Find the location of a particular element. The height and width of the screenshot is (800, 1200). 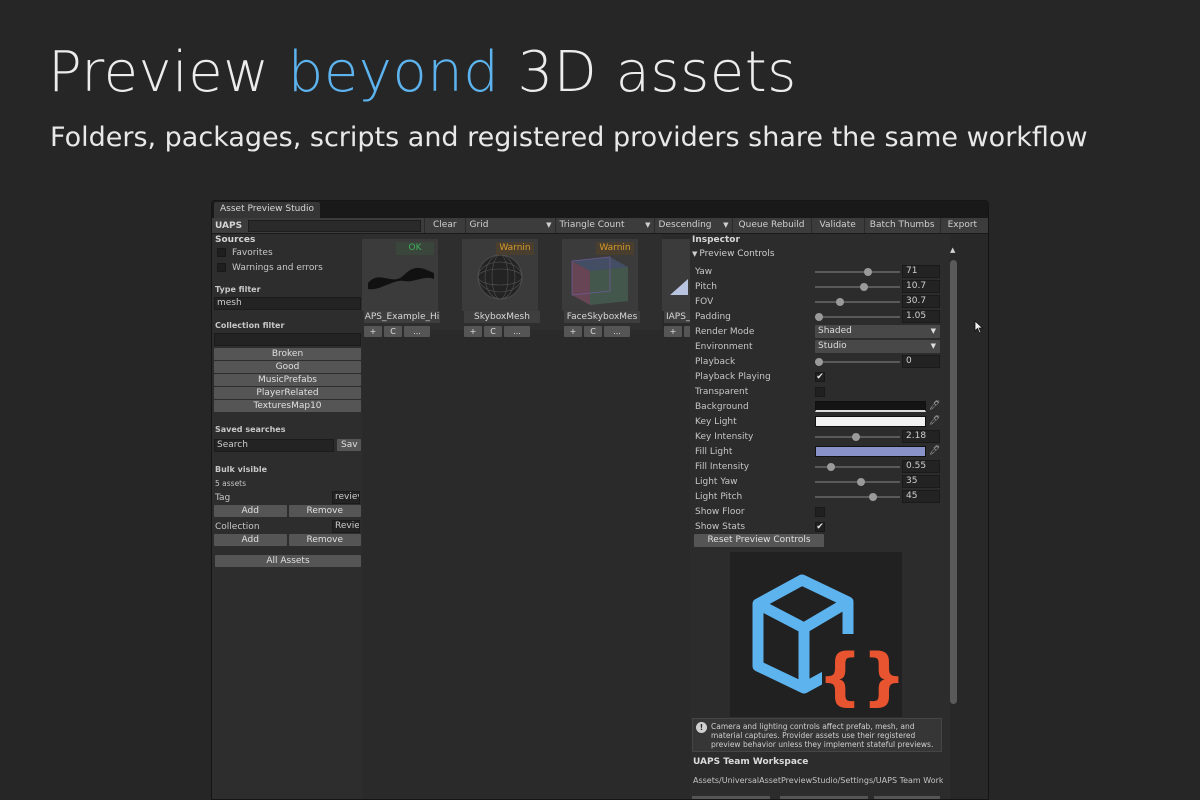

show-stats-checkbox: ✔ is located at coordinates (820, 527).